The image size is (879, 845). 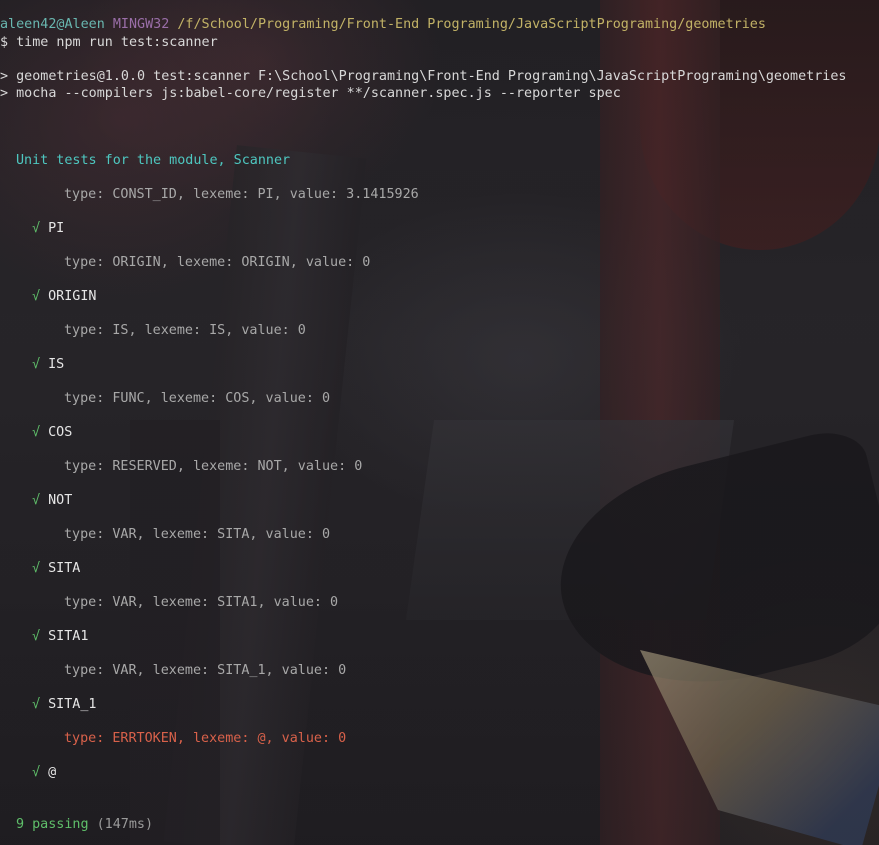 I want to click on log-line: type: VAR, lexeme: SITA, value: 0, so click(x=197, y=534).